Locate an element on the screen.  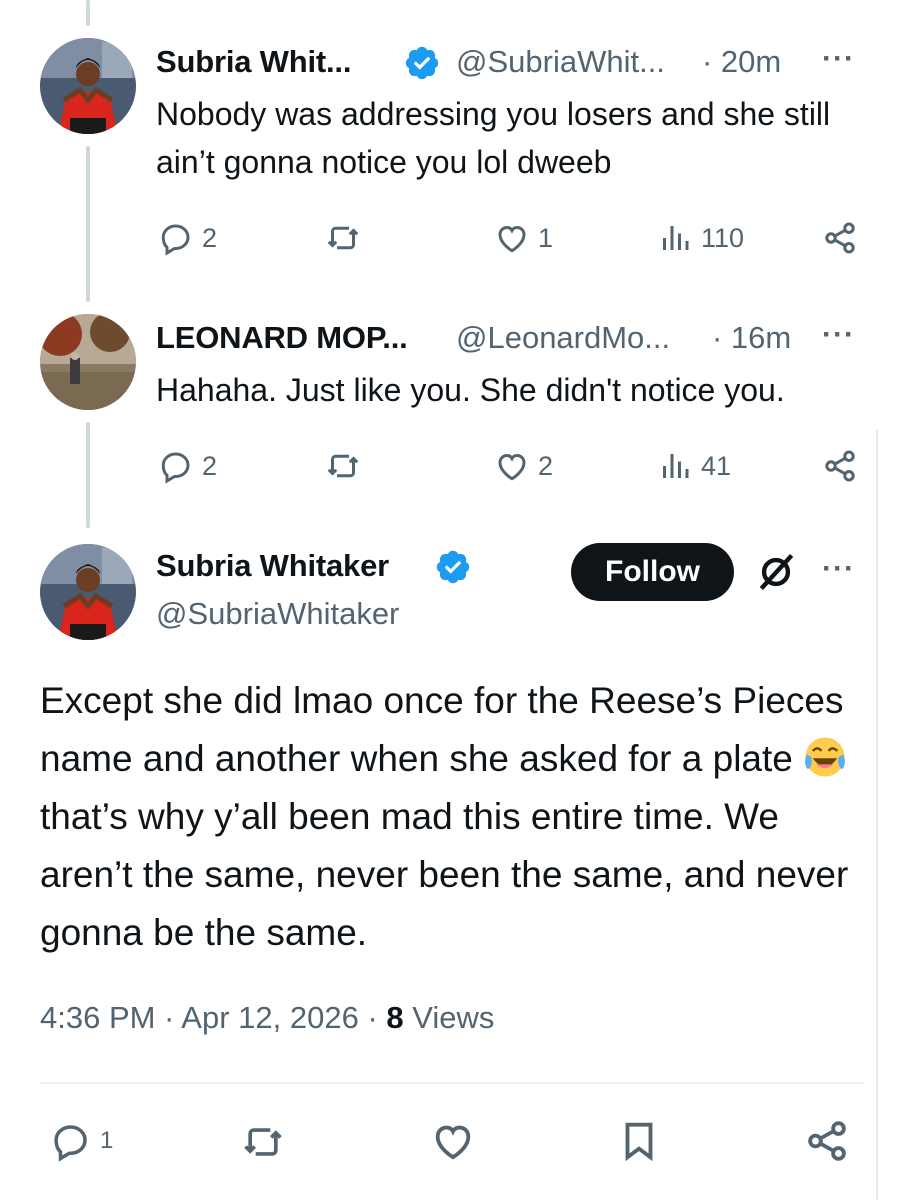
like-count: 1 is located at coordinates (546, 237).